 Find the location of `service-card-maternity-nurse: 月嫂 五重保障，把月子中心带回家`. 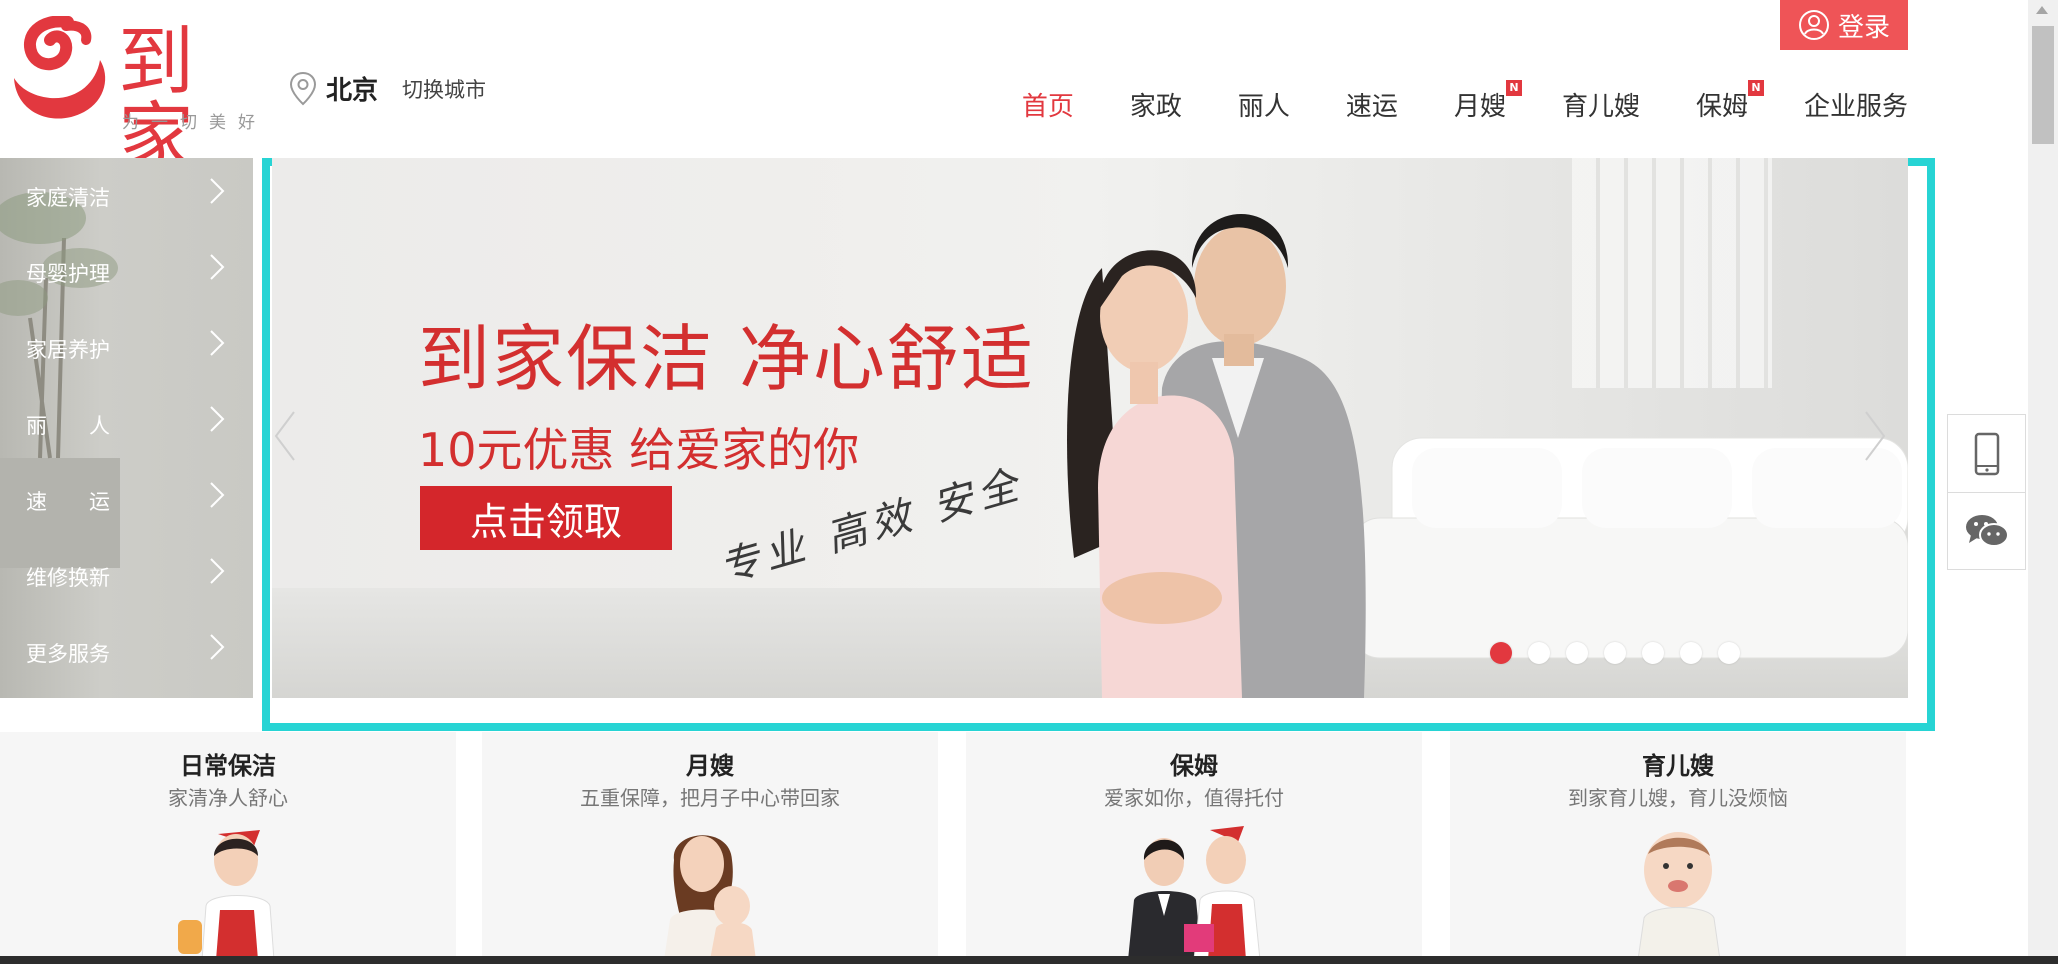

service-card-maternity-nurse: 月嫂 五重保障，把月子中心带回家 is located at coordinates (710, 844).